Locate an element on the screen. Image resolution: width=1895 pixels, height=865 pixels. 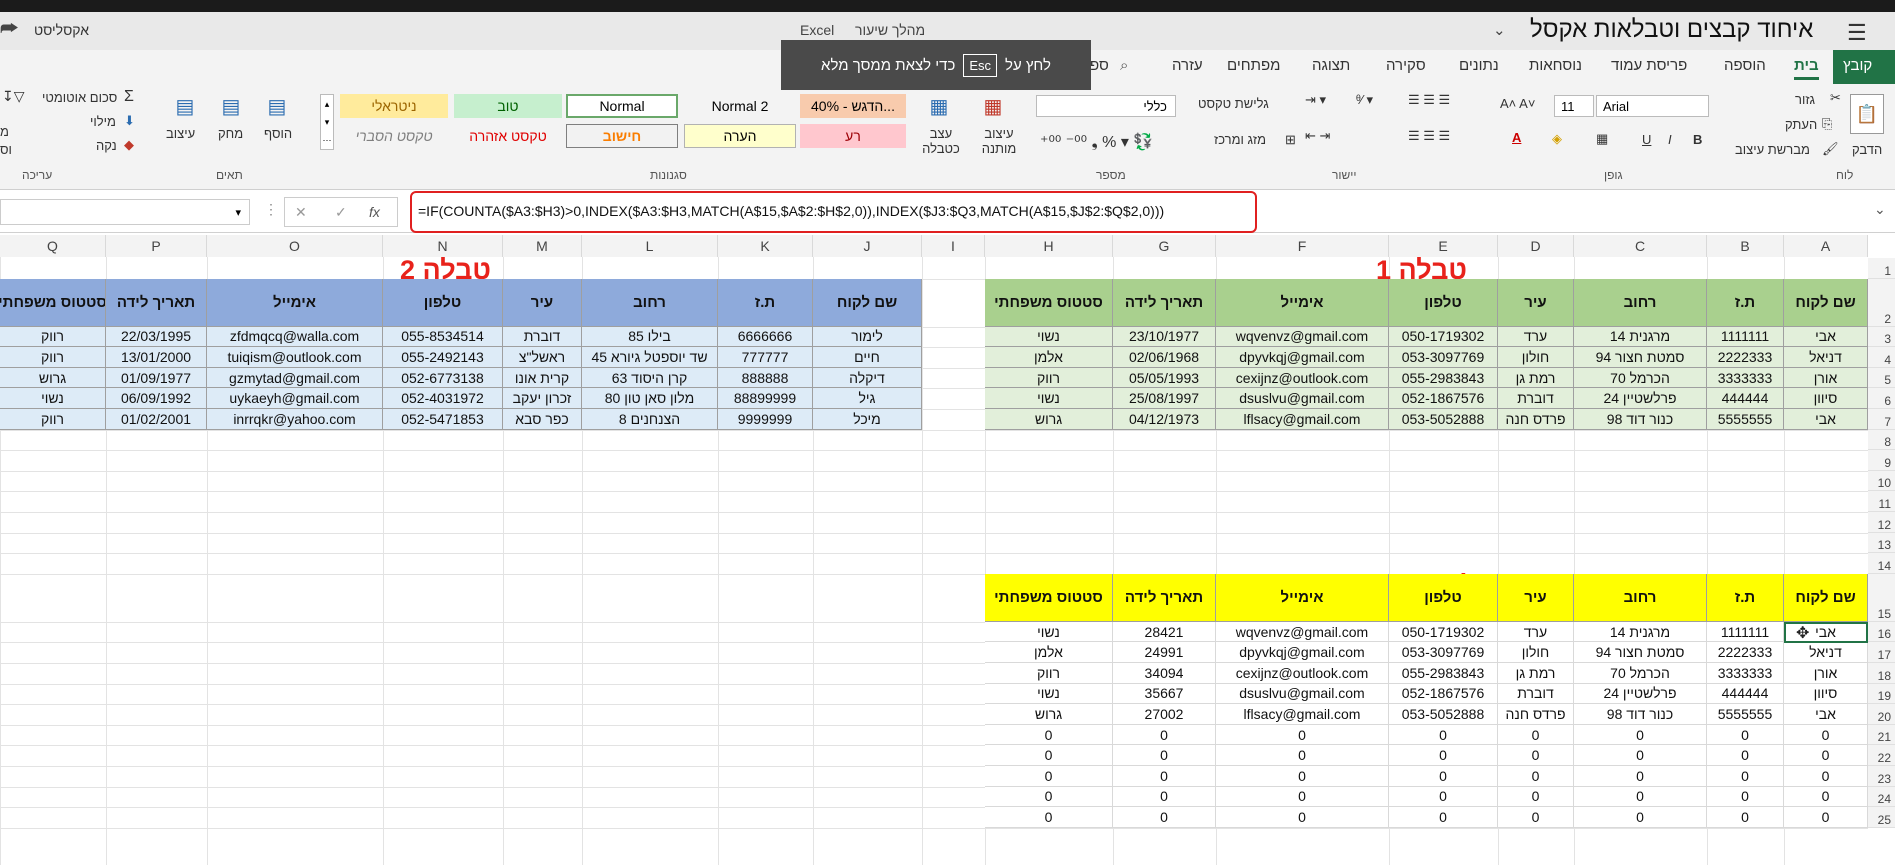
table-cell: כפר סבא is located at coordinates (542, 419).